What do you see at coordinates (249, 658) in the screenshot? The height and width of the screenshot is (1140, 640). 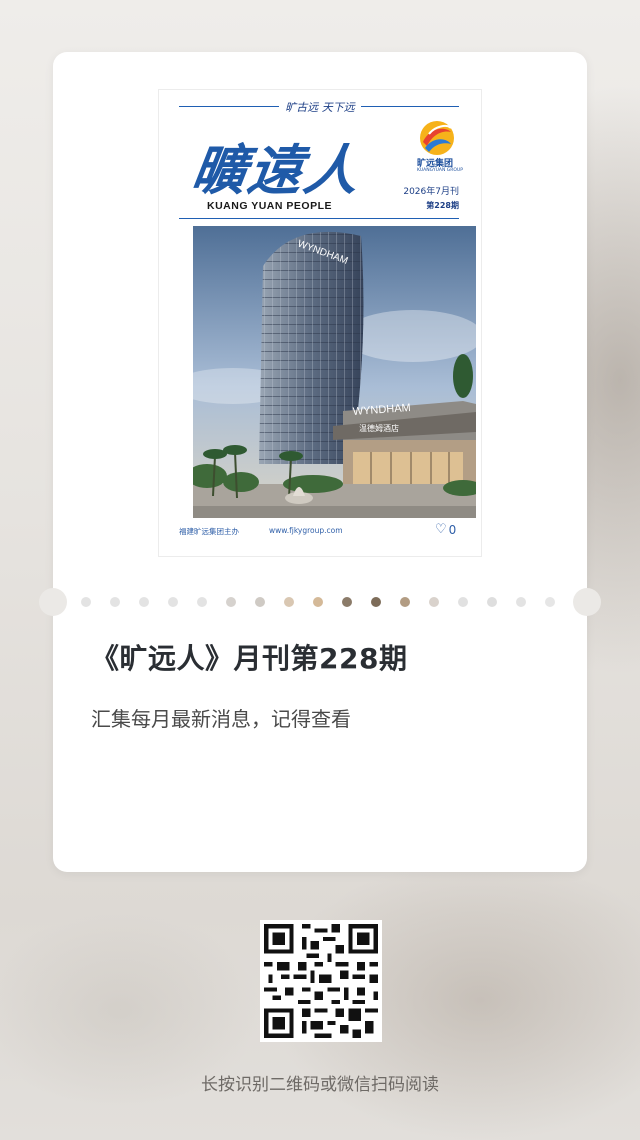 I see `article-title: 《旷远人》月刊第228期` at bounding box center [249, 658].